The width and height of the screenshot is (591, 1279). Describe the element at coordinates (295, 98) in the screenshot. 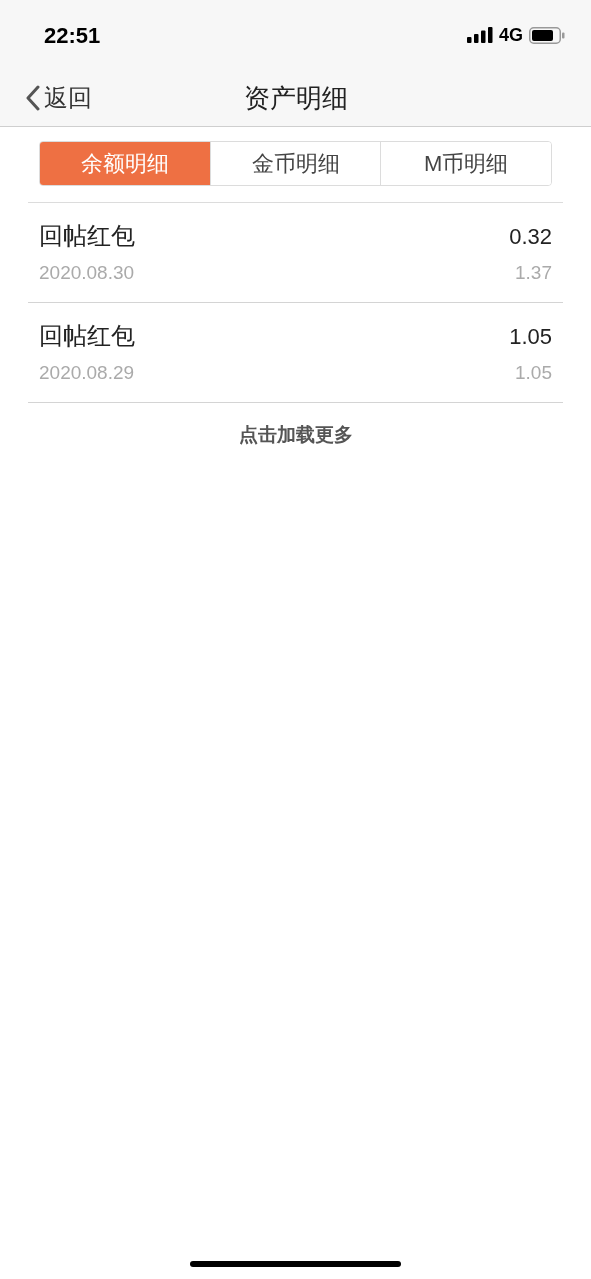

I see `page-title: 资产明细` at that location.